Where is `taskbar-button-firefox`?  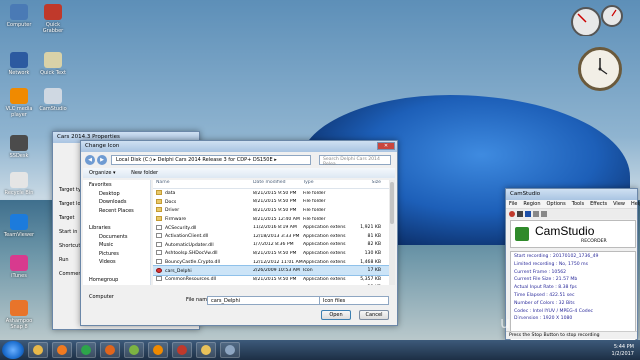 taskbar-button-firefox is located at coordinates (110, 350).